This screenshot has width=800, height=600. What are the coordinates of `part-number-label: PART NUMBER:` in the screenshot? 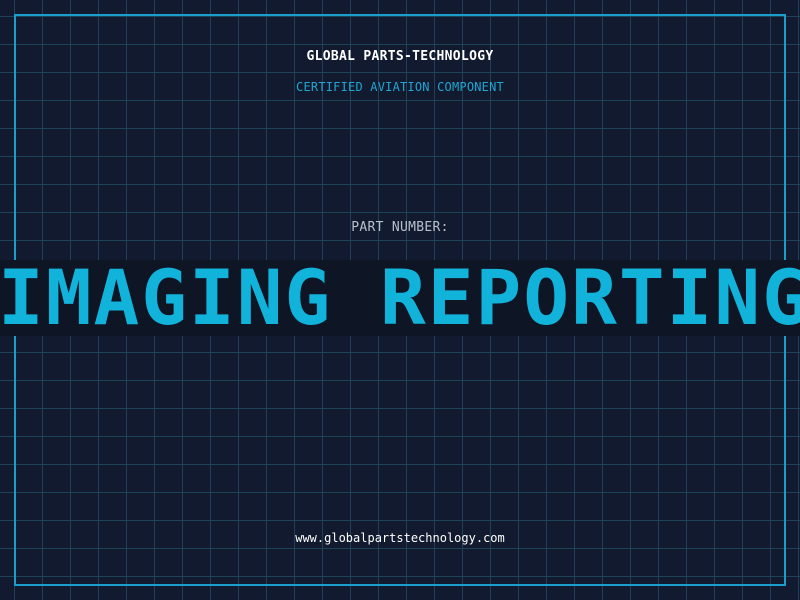 It's located at (400, 227).